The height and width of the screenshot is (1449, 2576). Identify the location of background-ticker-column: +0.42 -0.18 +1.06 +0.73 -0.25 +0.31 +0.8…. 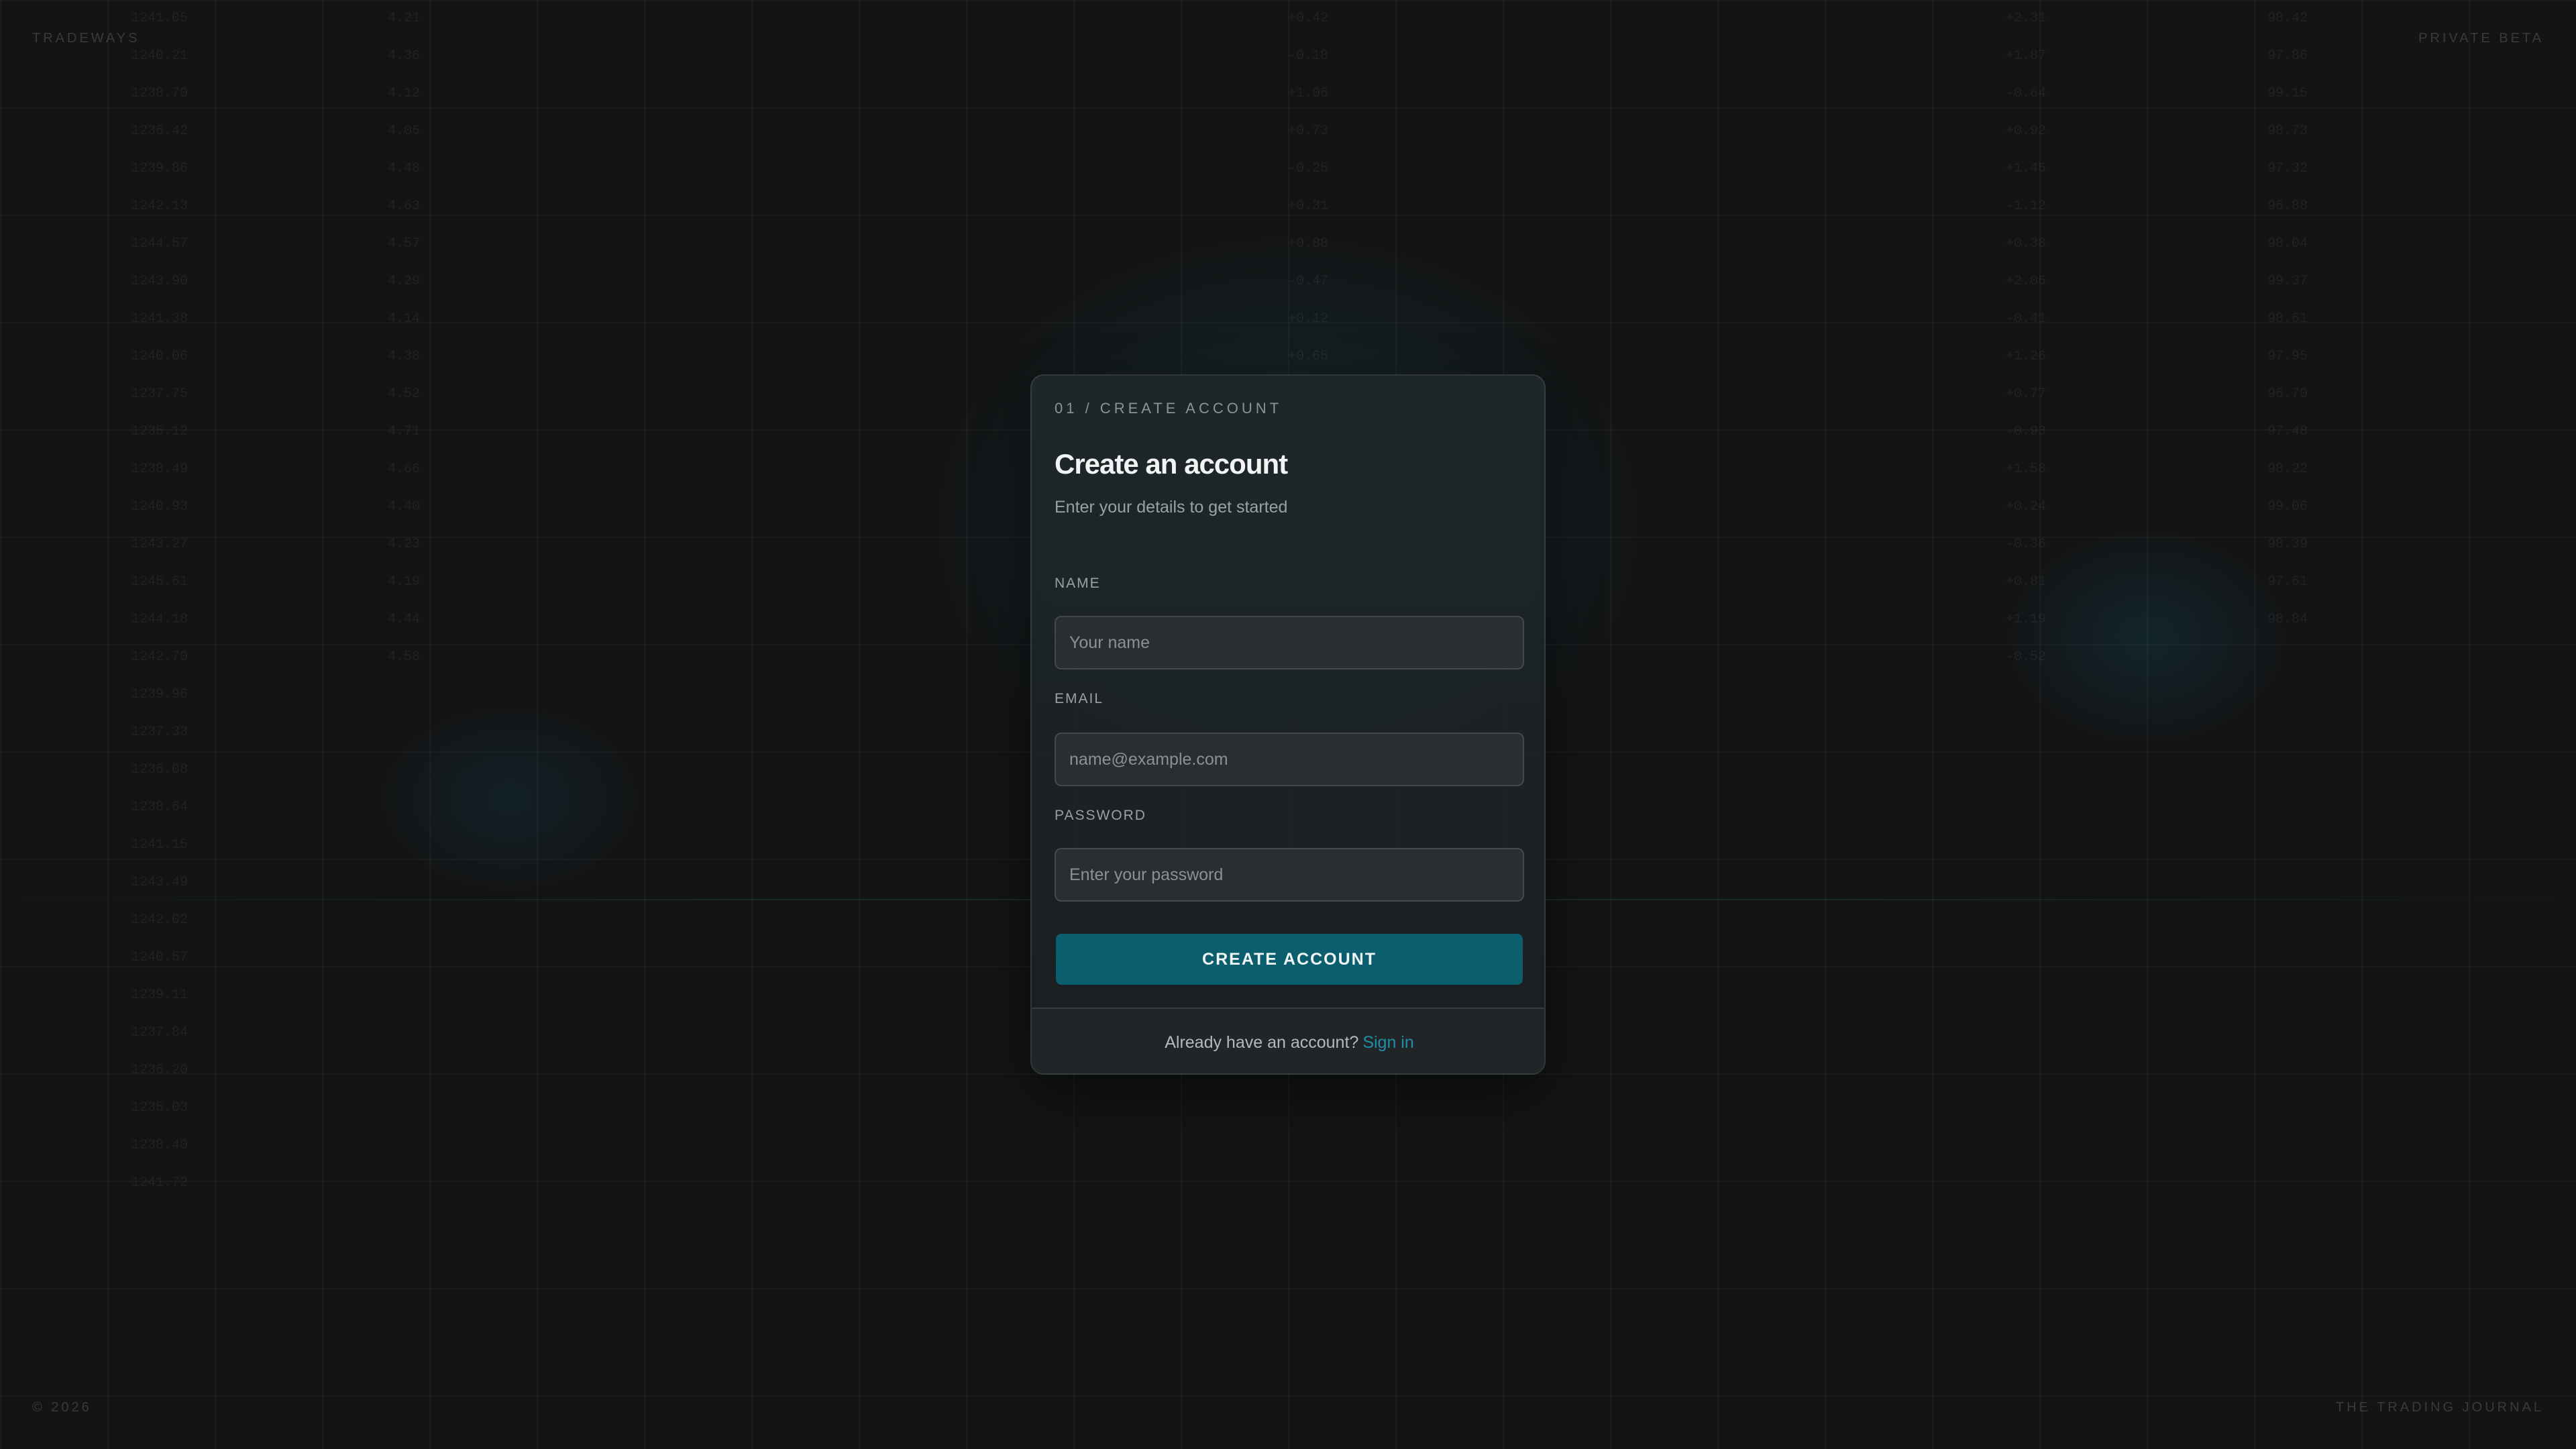
(1308, 187).